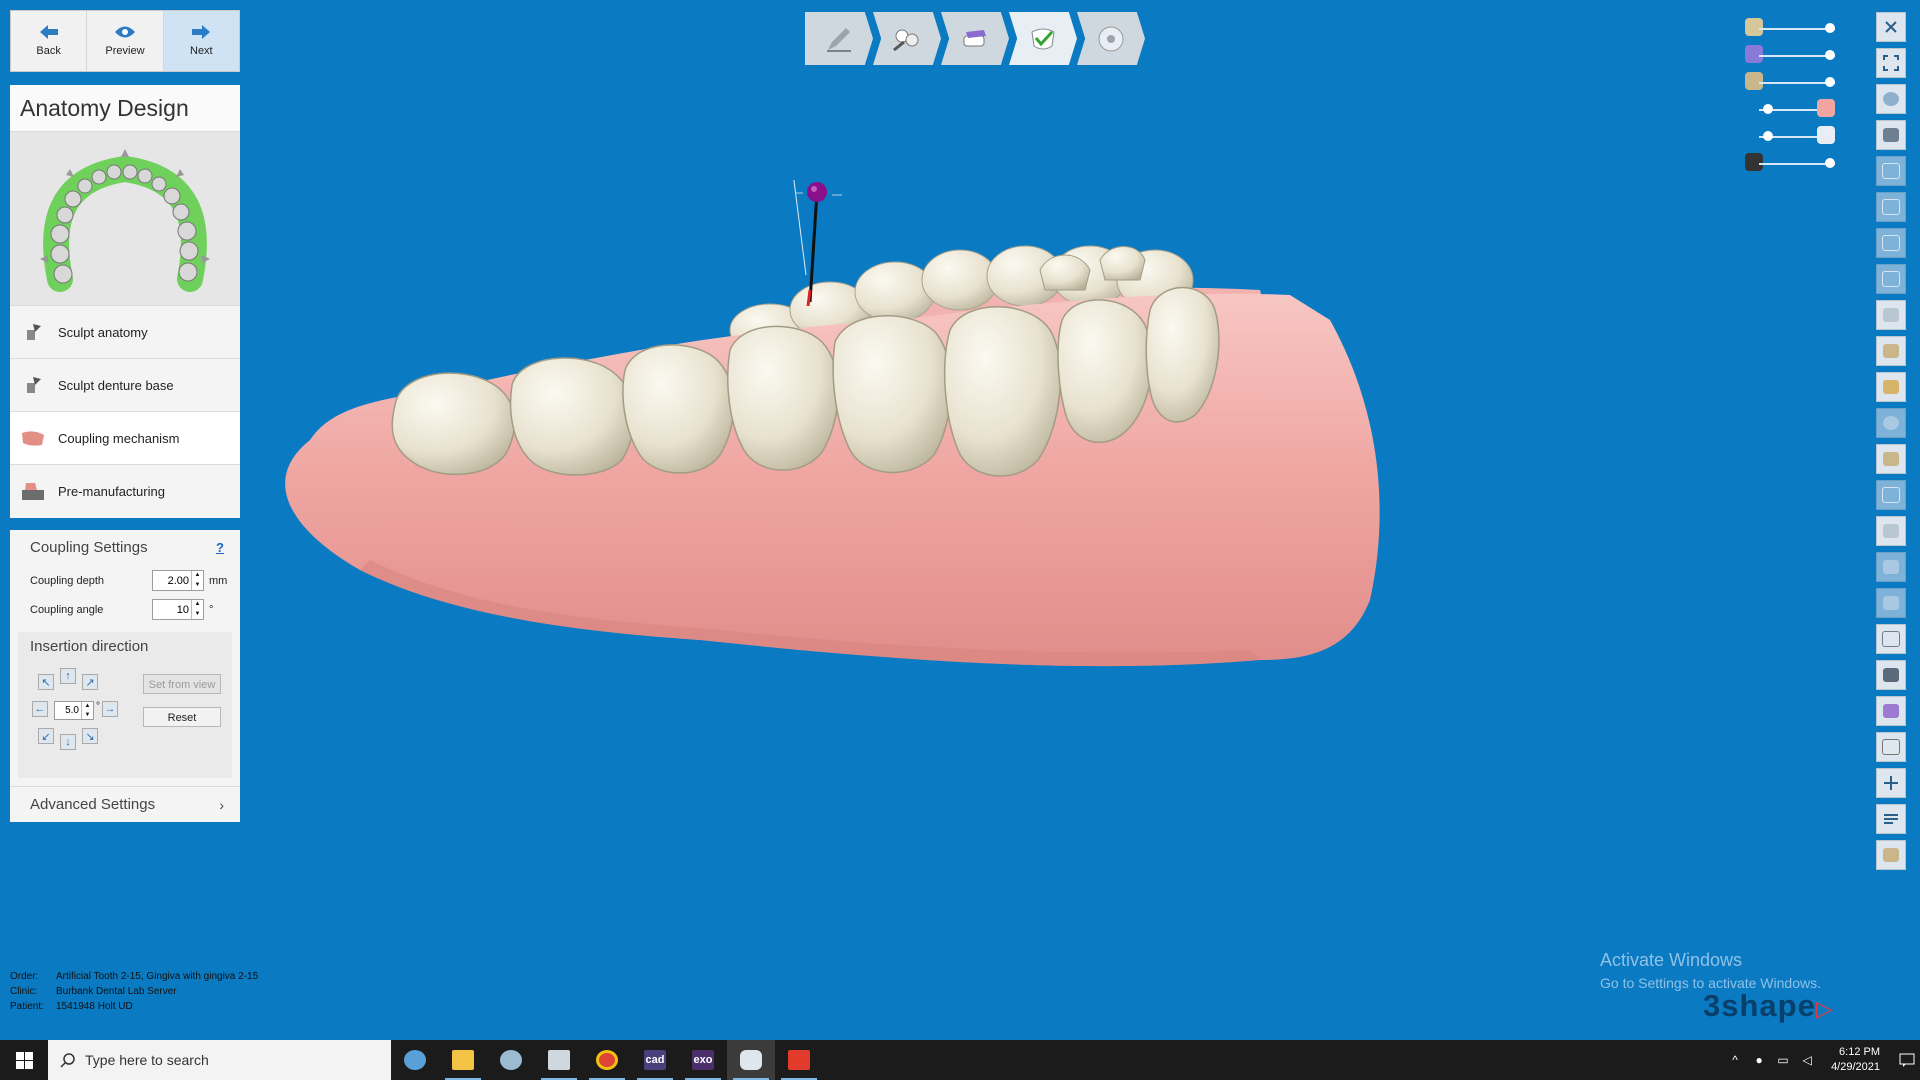  What do you see at coordinates (1891, 207) in the screenshot?
I see `view-back-icon` at bounding box center [1891, 207].